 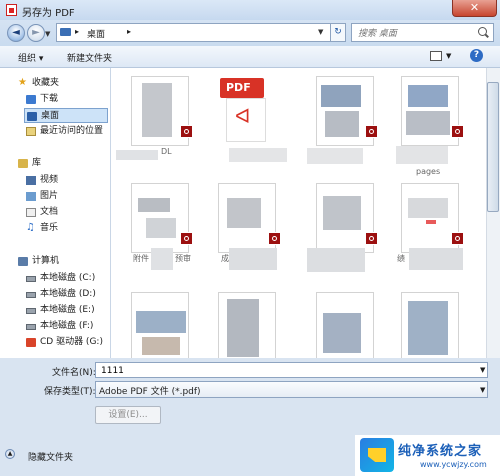 What do you see at coordinates (286, 371) in the screenshot?
I see `filename-input` at bounding box center [286, 371].